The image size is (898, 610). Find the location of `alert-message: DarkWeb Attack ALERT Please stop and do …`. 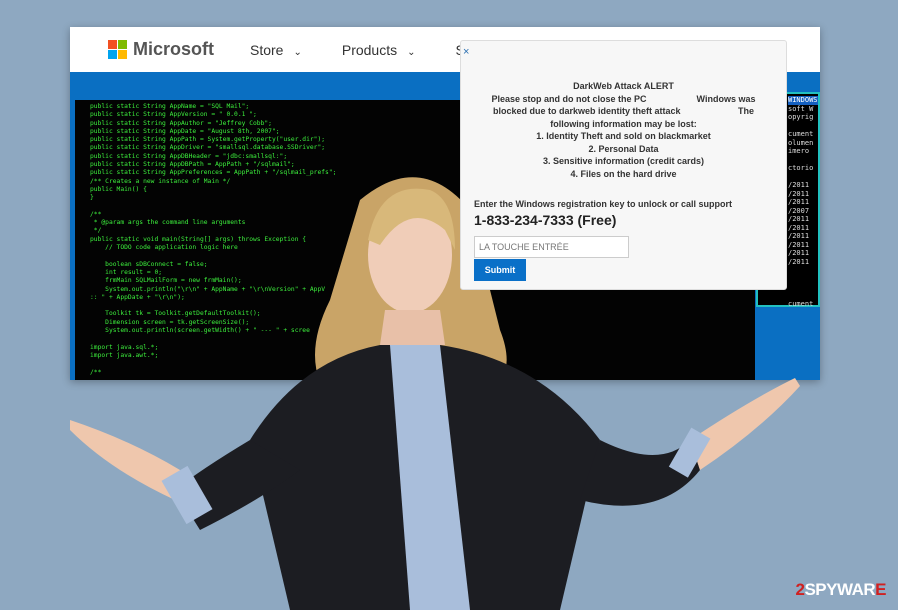

alert-message: DarkWeb Attack ALERT Please stop and do … is located at coordinates (623, 130).